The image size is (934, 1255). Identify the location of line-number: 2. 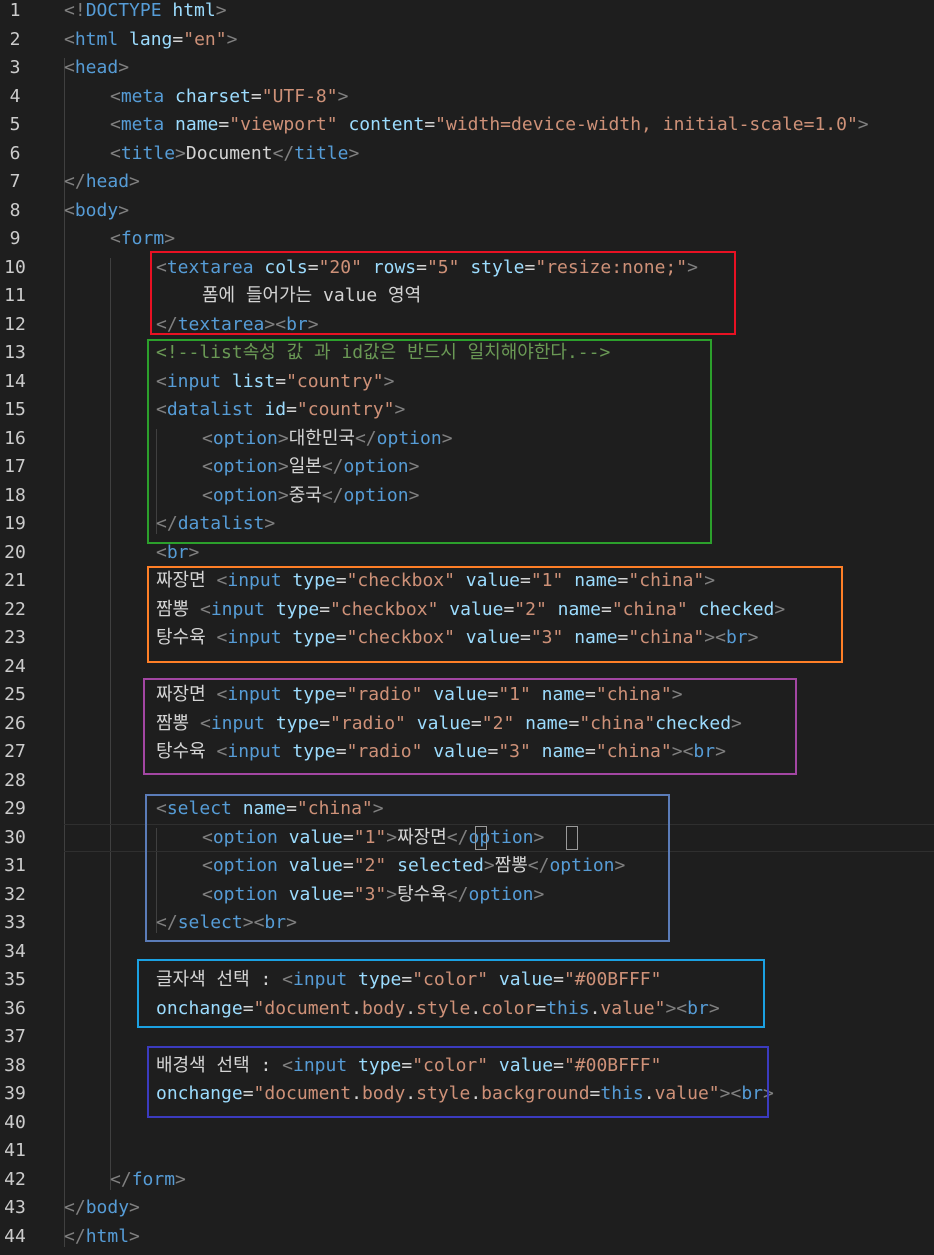
(15, 39).